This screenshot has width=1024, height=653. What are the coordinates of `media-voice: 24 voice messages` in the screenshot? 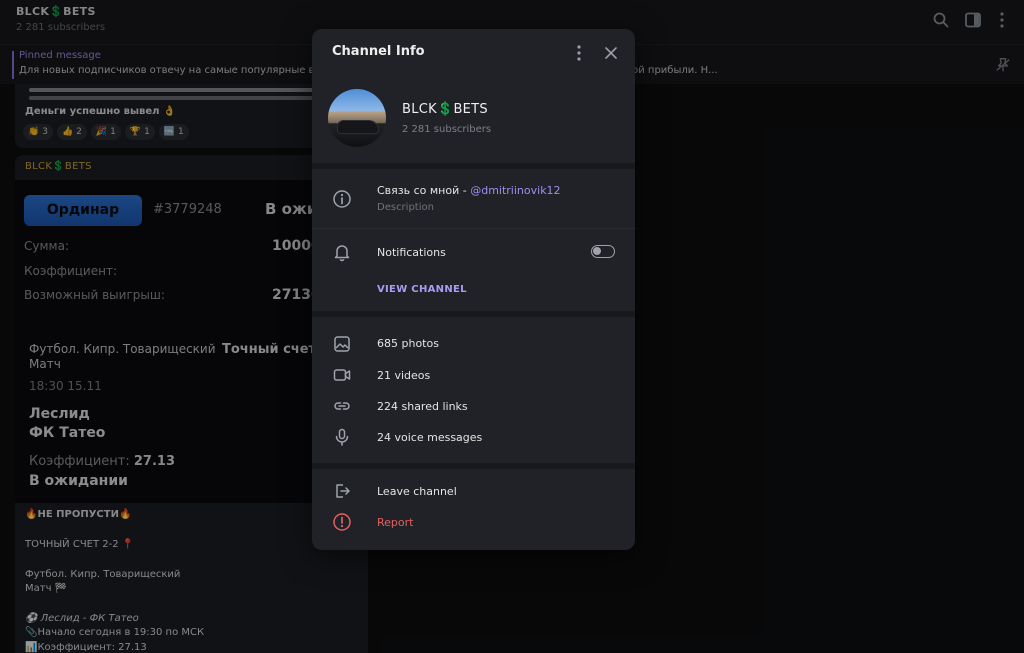 It's located at (429, 437).